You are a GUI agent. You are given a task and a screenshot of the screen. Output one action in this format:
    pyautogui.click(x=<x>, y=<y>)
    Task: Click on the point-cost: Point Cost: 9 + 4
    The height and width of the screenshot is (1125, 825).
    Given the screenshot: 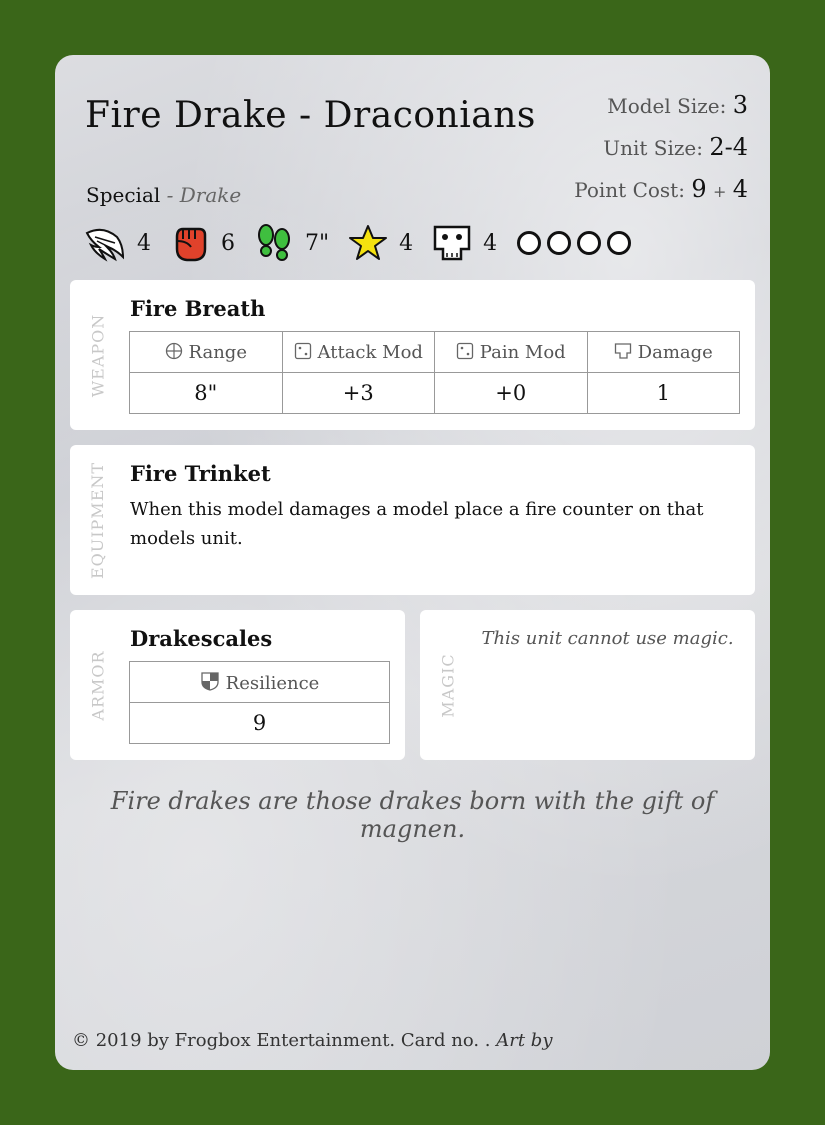 What is the action you would take?
    pyautogui.click(x=661, y=189)
    